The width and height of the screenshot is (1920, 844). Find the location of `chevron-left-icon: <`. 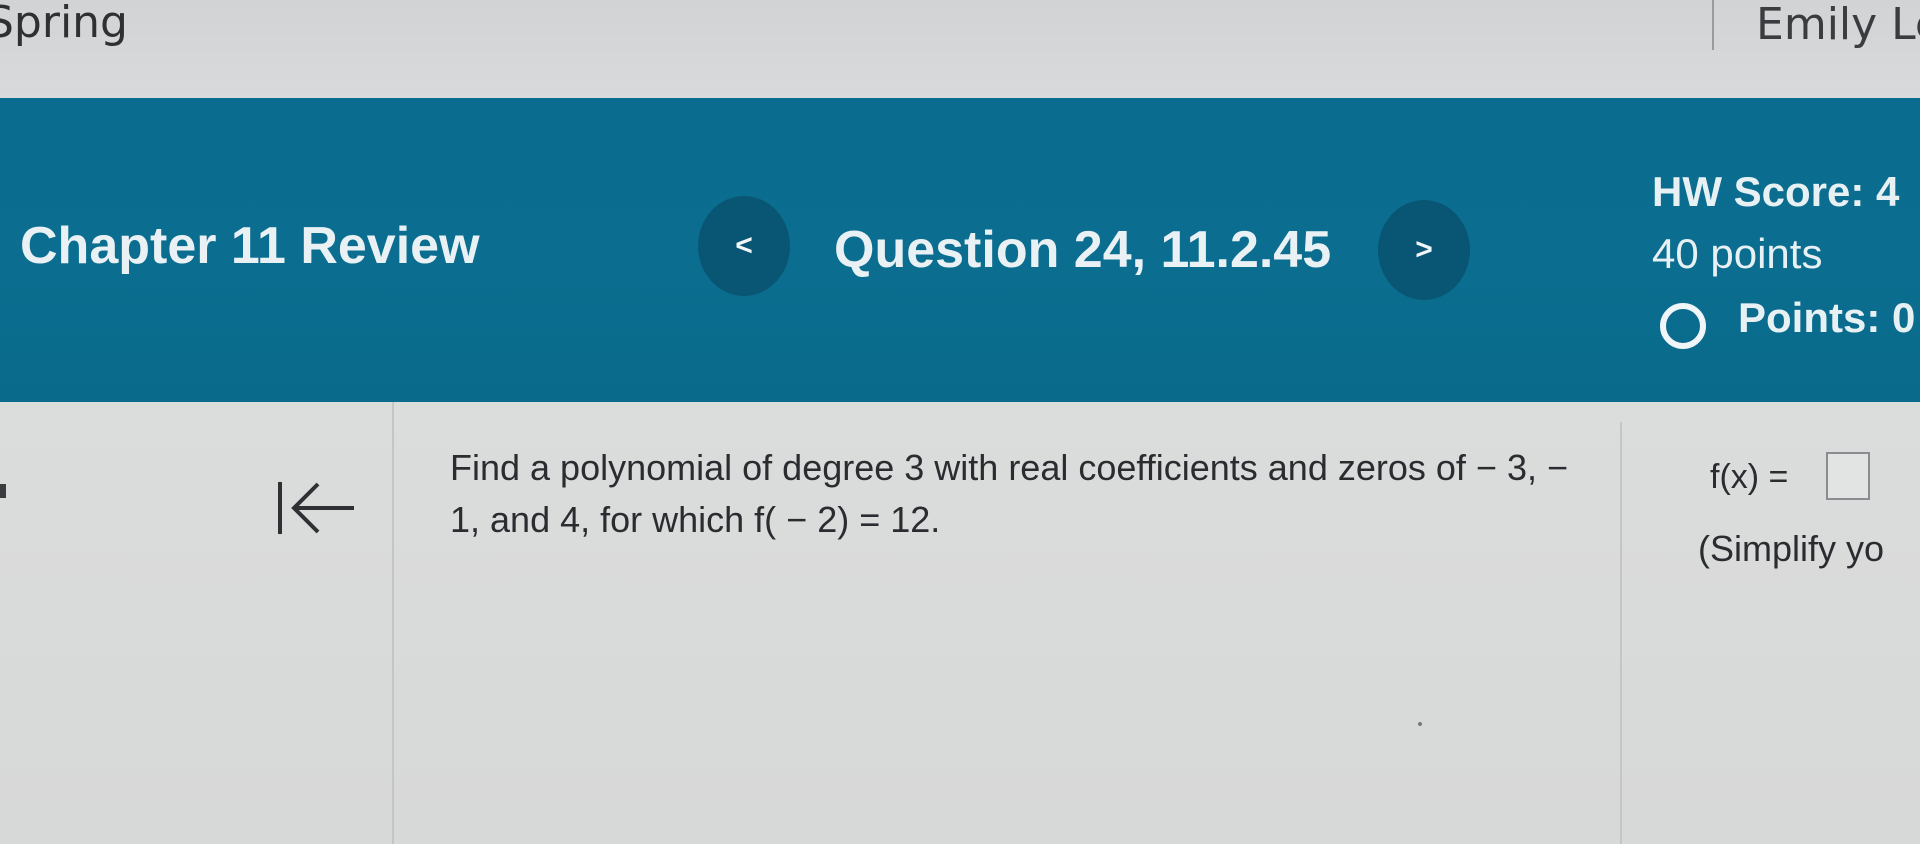

chevron-left-icon: < is located at coordinates (744, 245).